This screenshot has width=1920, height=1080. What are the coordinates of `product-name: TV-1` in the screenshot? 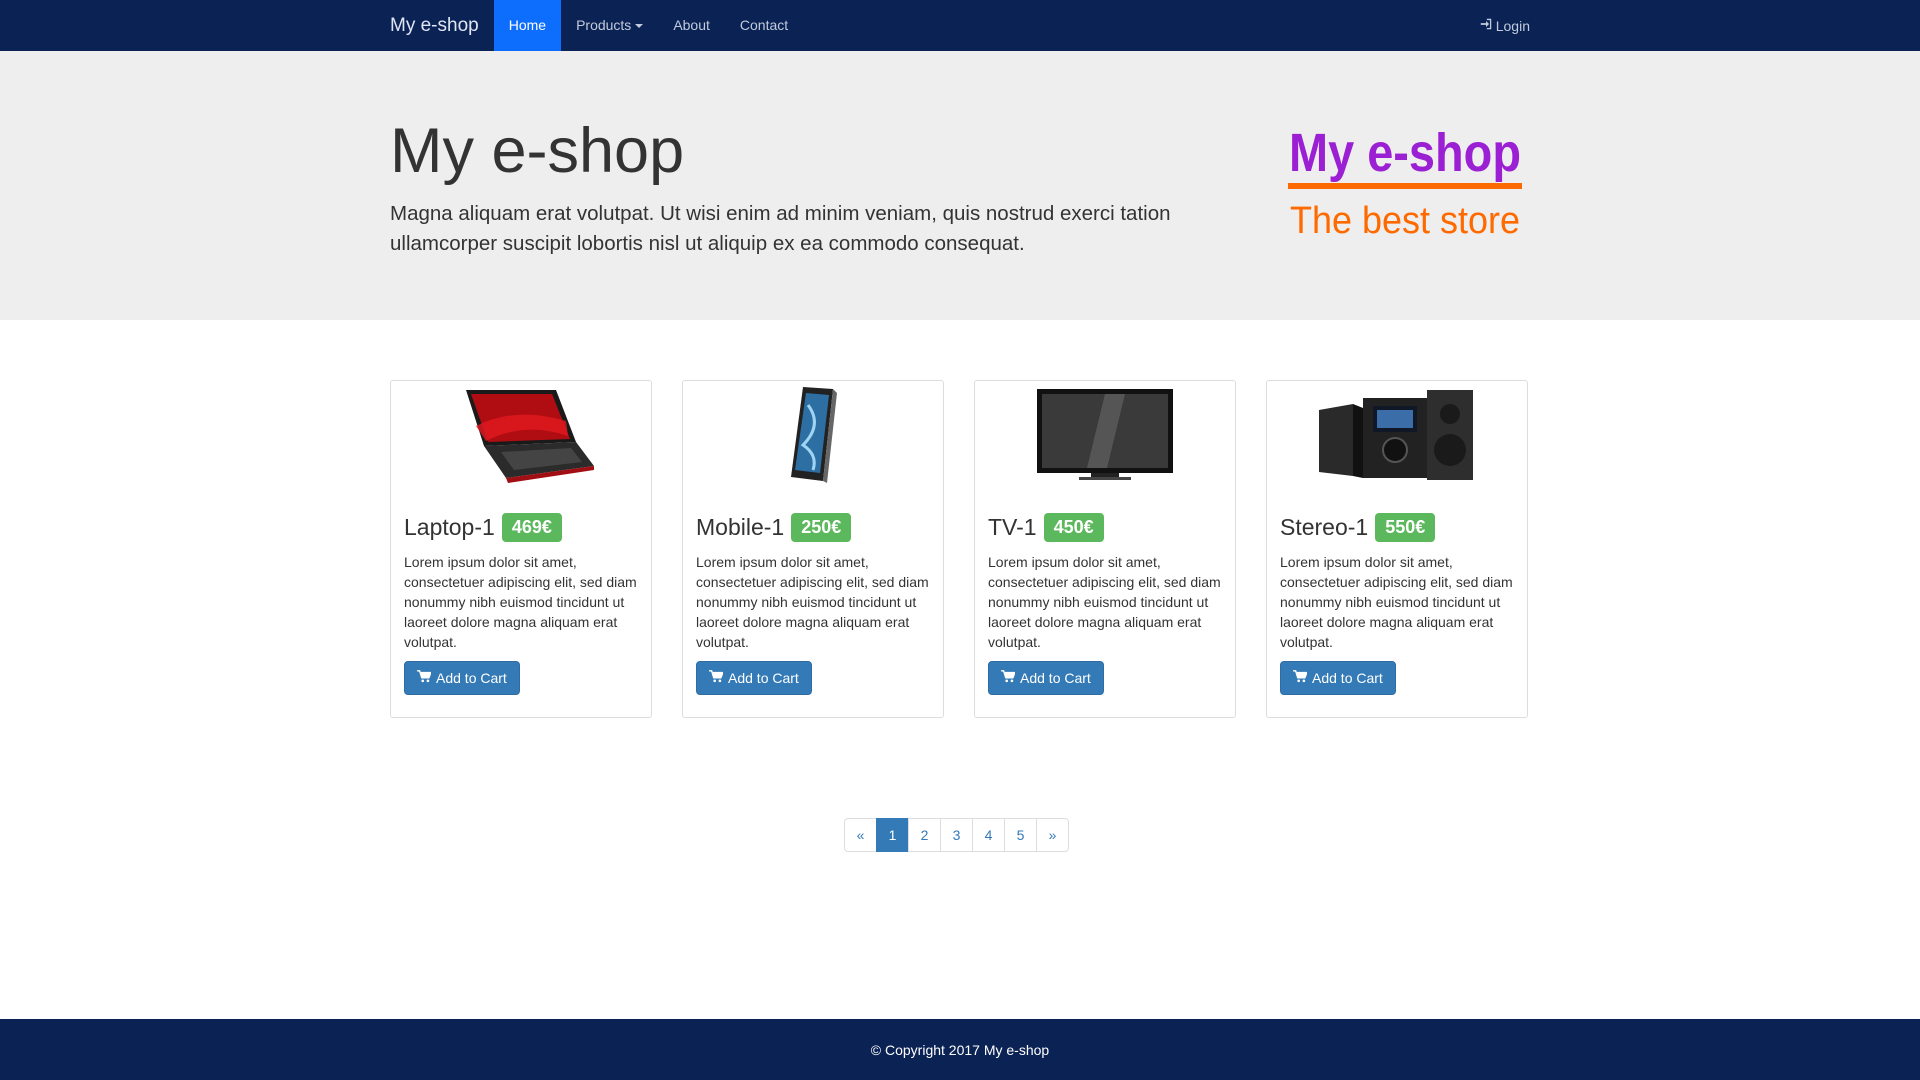 It's located at (1012, 527).